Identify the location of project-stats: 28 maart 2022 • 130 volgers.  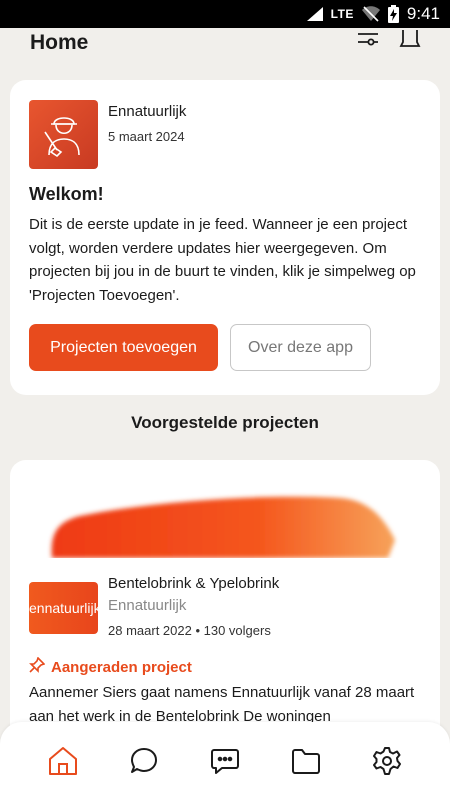
(189, 630).